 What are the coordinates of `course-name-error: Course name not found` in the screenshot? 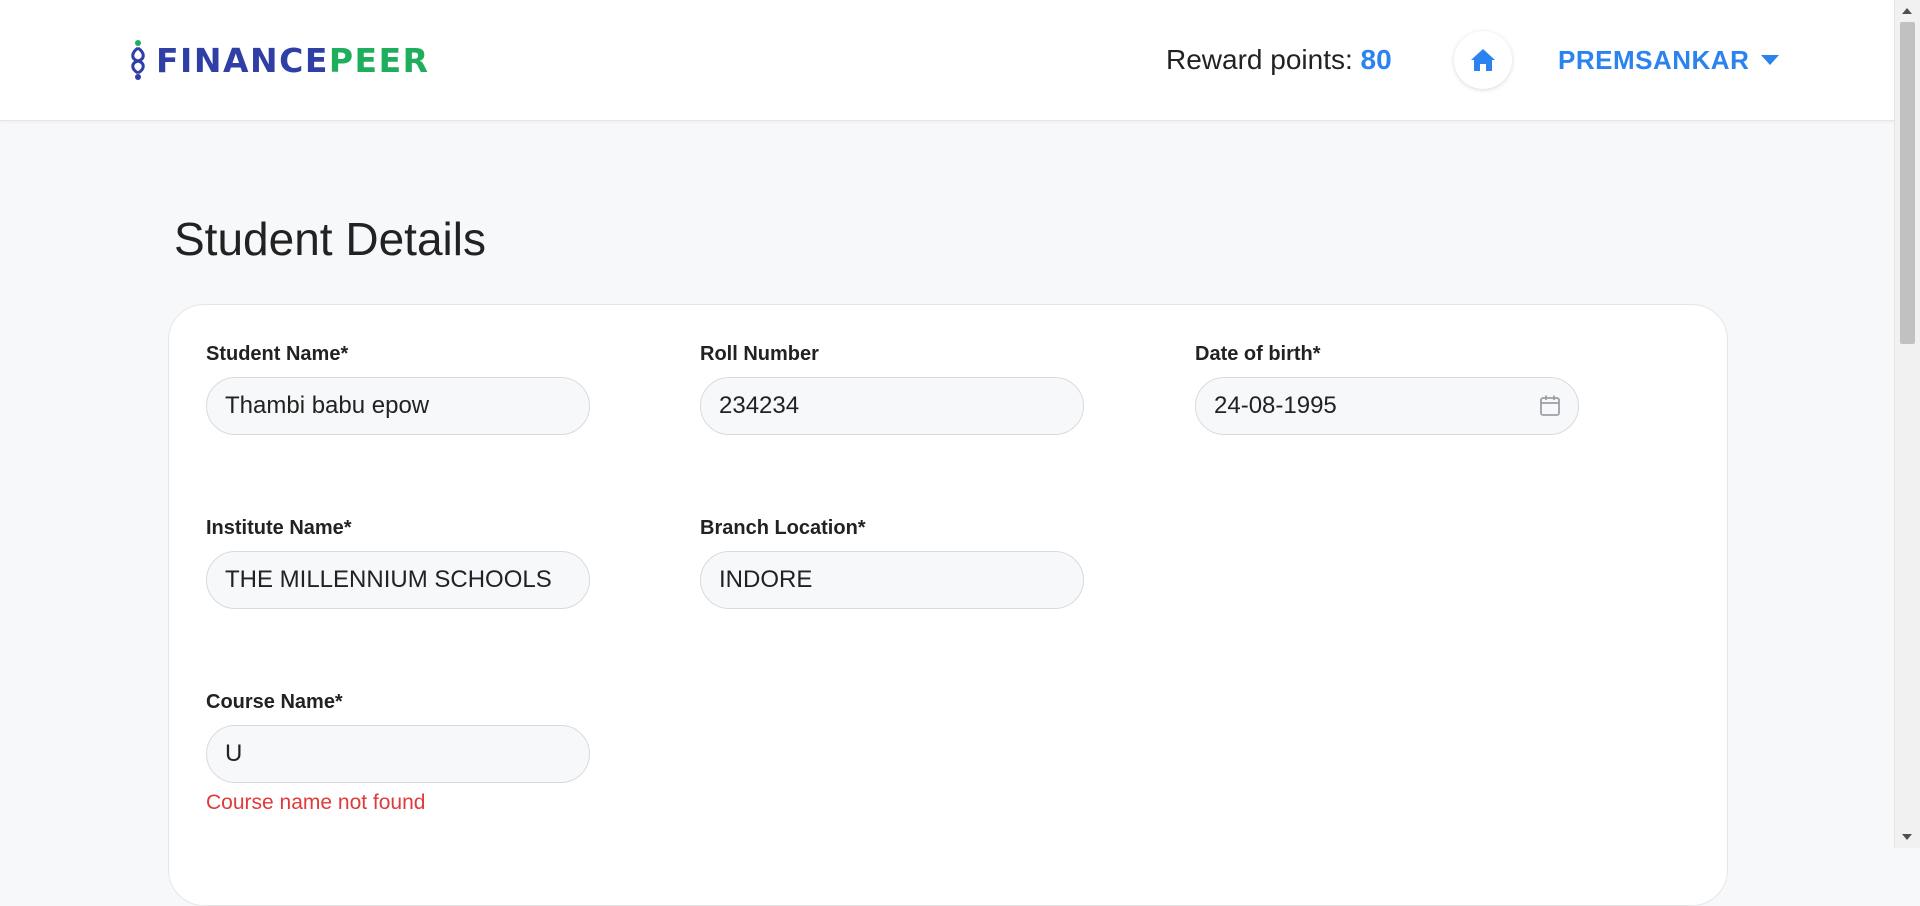 It's located at (316, 802).